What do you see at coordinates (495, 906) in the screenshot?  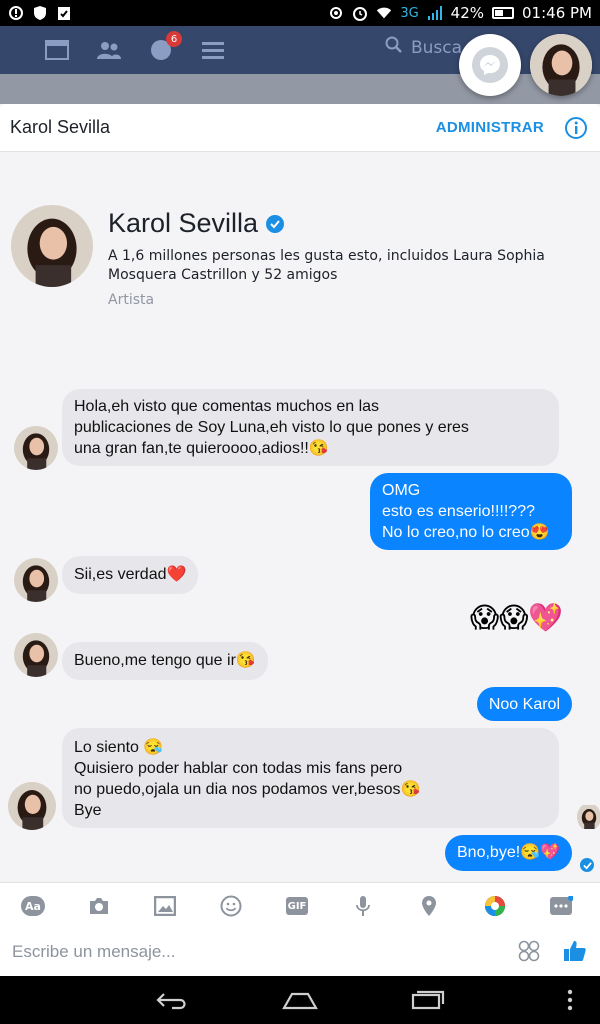 I see `color-palette-icon` at bounding box center [495, 906].